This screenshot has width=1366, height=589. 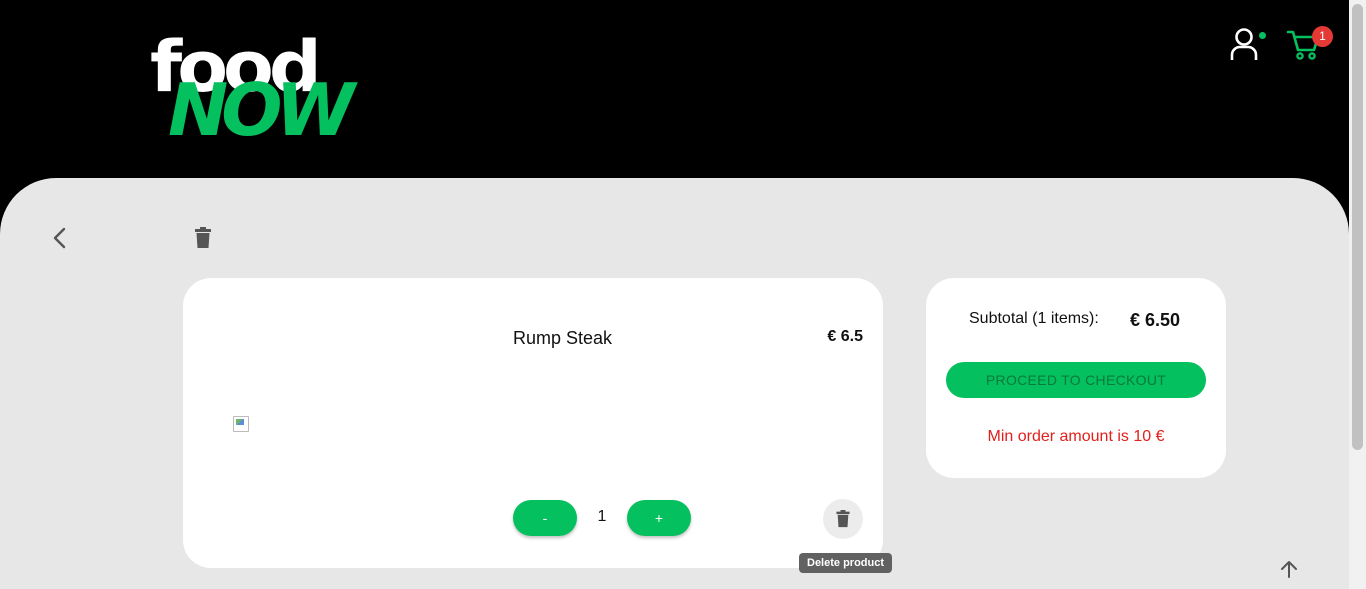 What do you see at coordinates (1357, 227) in the screenshot?
I see `scrollbar-thumb` at bounding box center [1357, 227].